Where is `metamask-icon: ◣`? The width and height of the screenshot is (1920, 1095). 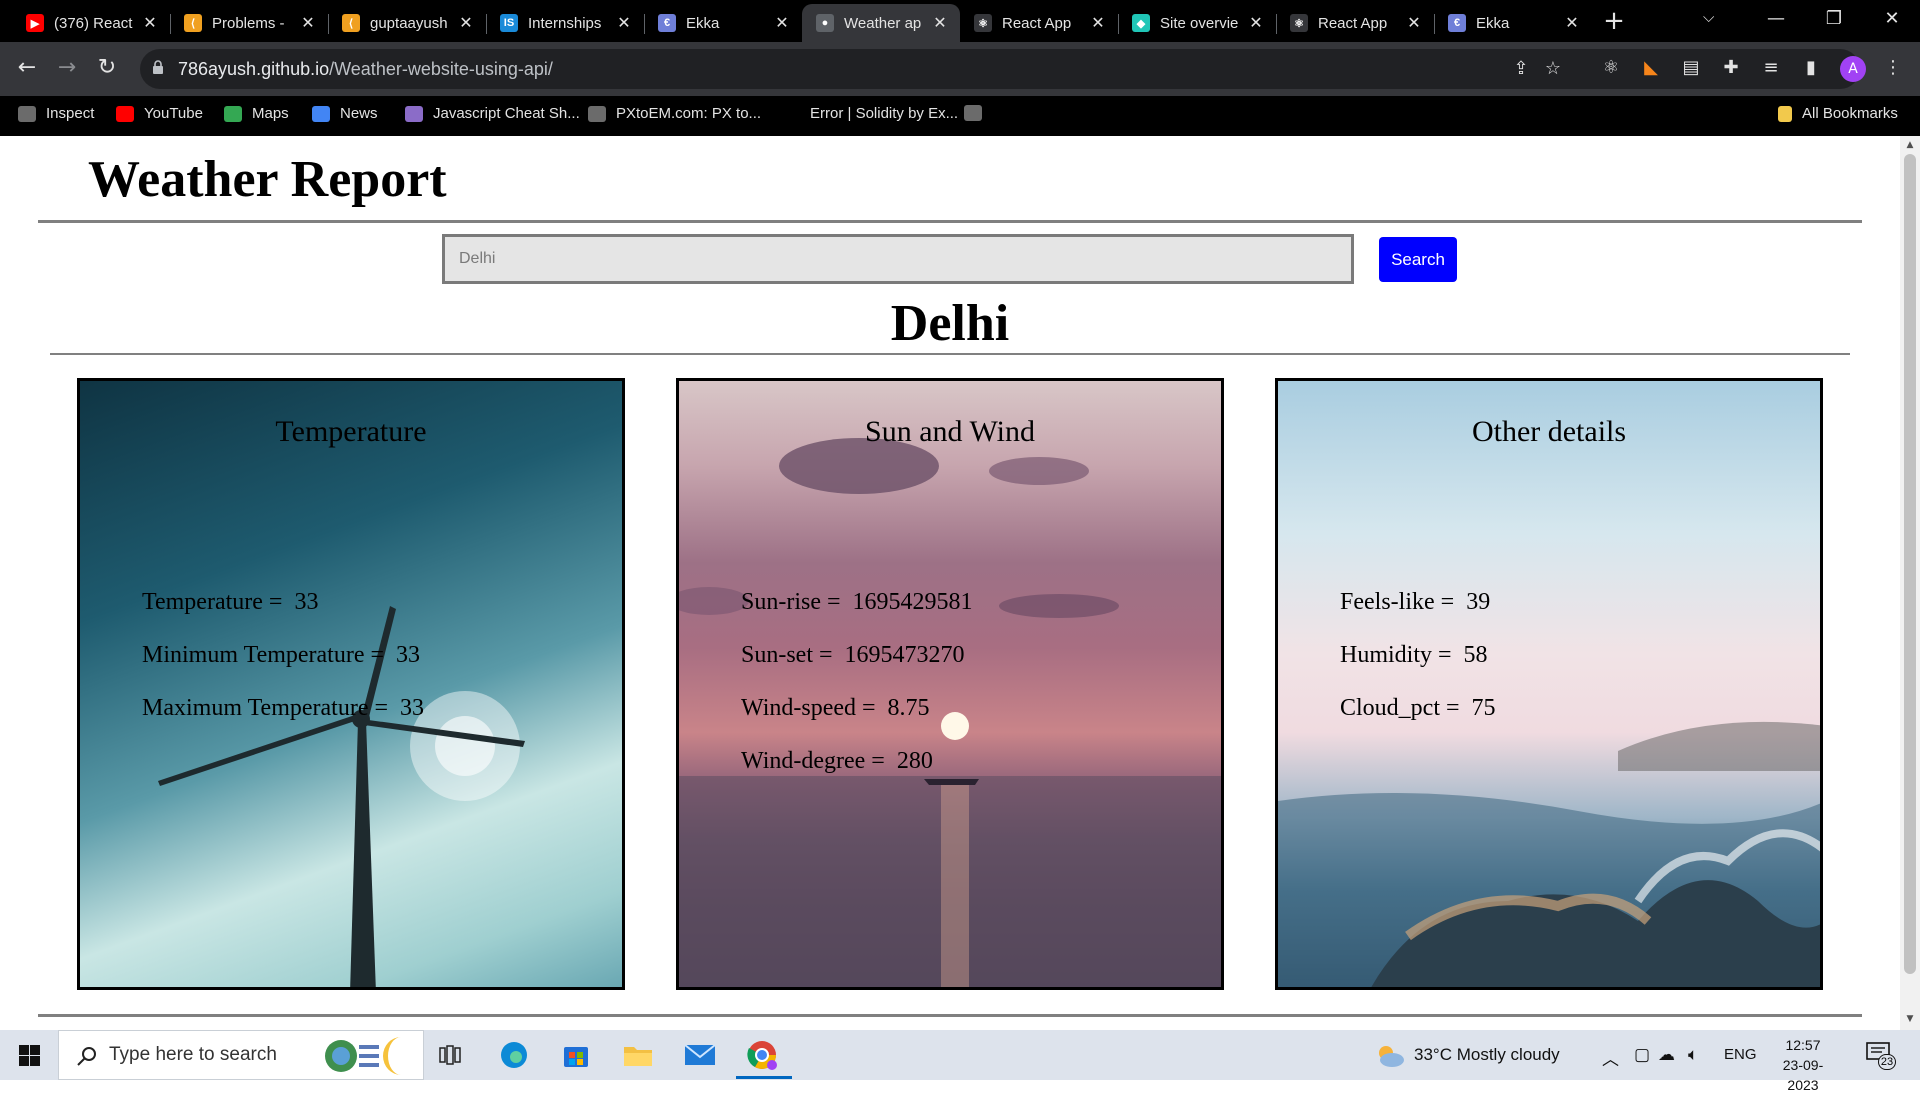 metamask-icon: ◣ is located at coordinates (1651, 68).